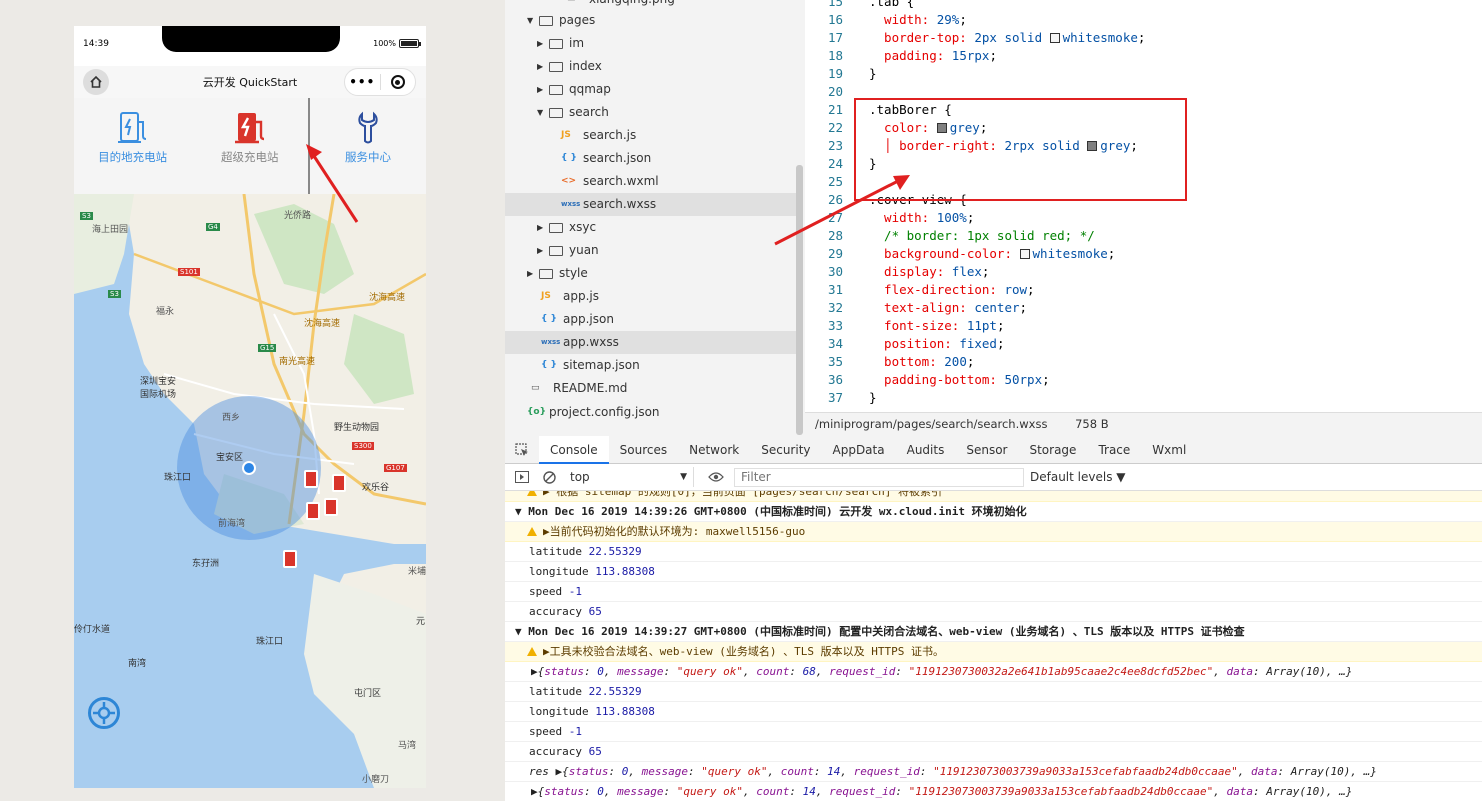 The width and height of the screenshot is (1482, 801). Describe the element at coordinates (362, 82) in the screenshot. I see `more-menu-button: •••` at that location.